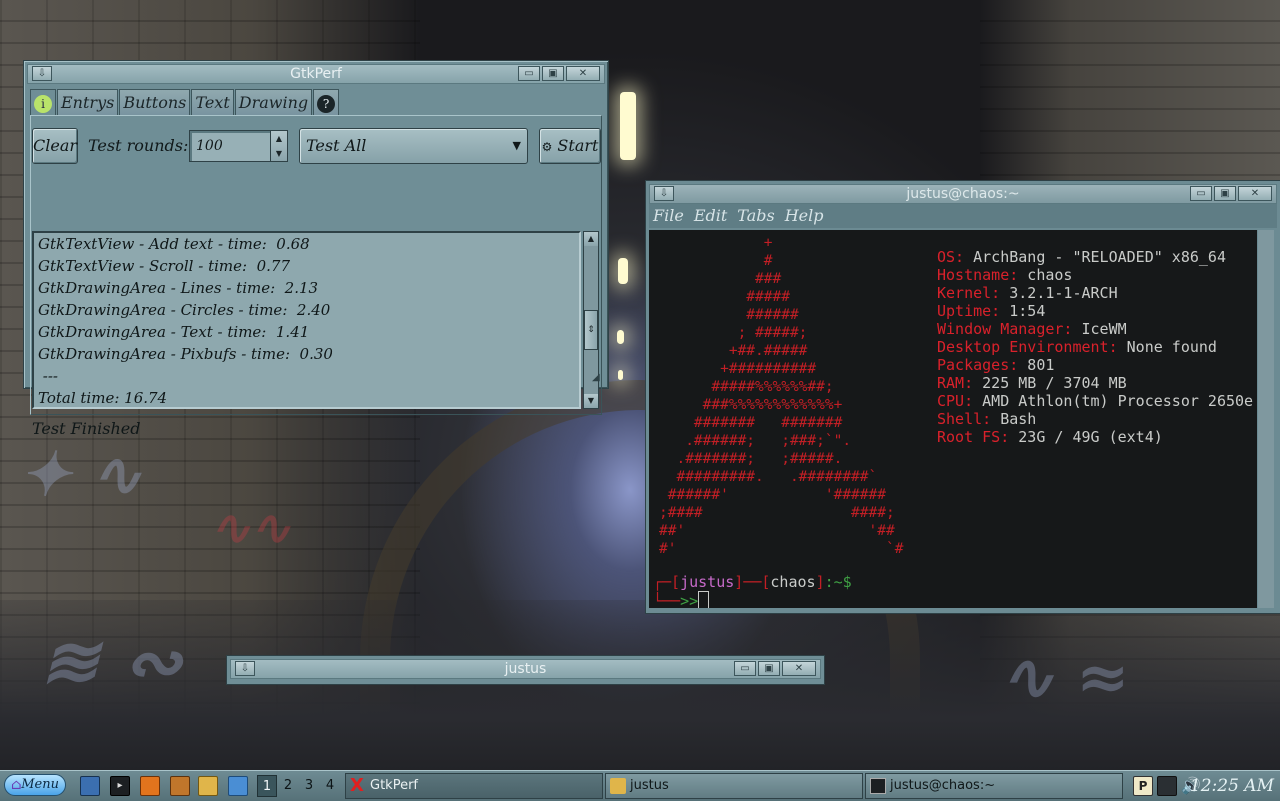 The width and height of the screenshot is (1280, 801). I want to click on info-row: OS: ArchBang - "RELOADED" x86_64, so click(1095, 257).